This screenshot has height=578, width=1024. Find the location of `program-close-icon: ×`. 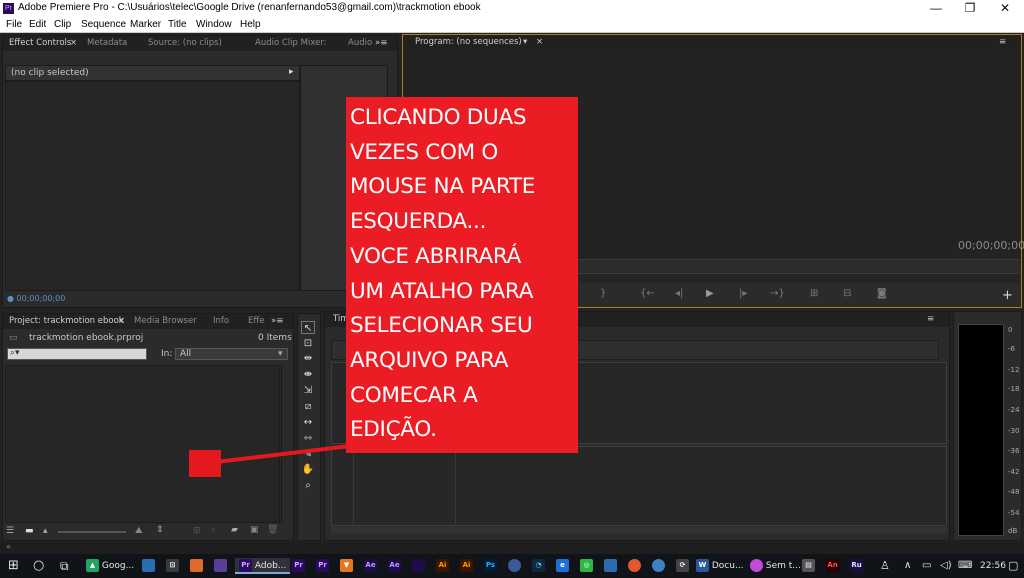

program-close-icon: × is located at coordinates (539, 42).